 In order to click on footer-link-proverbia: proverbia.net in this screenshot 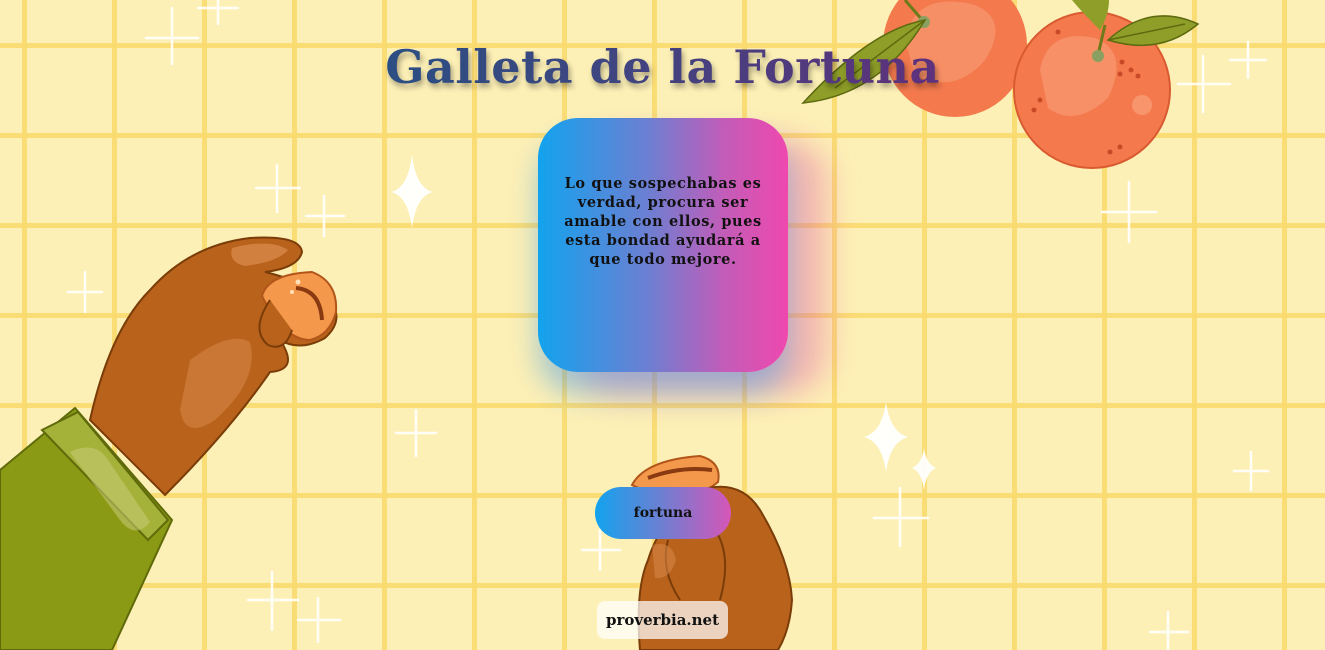, I will do `click(662, 620)`.